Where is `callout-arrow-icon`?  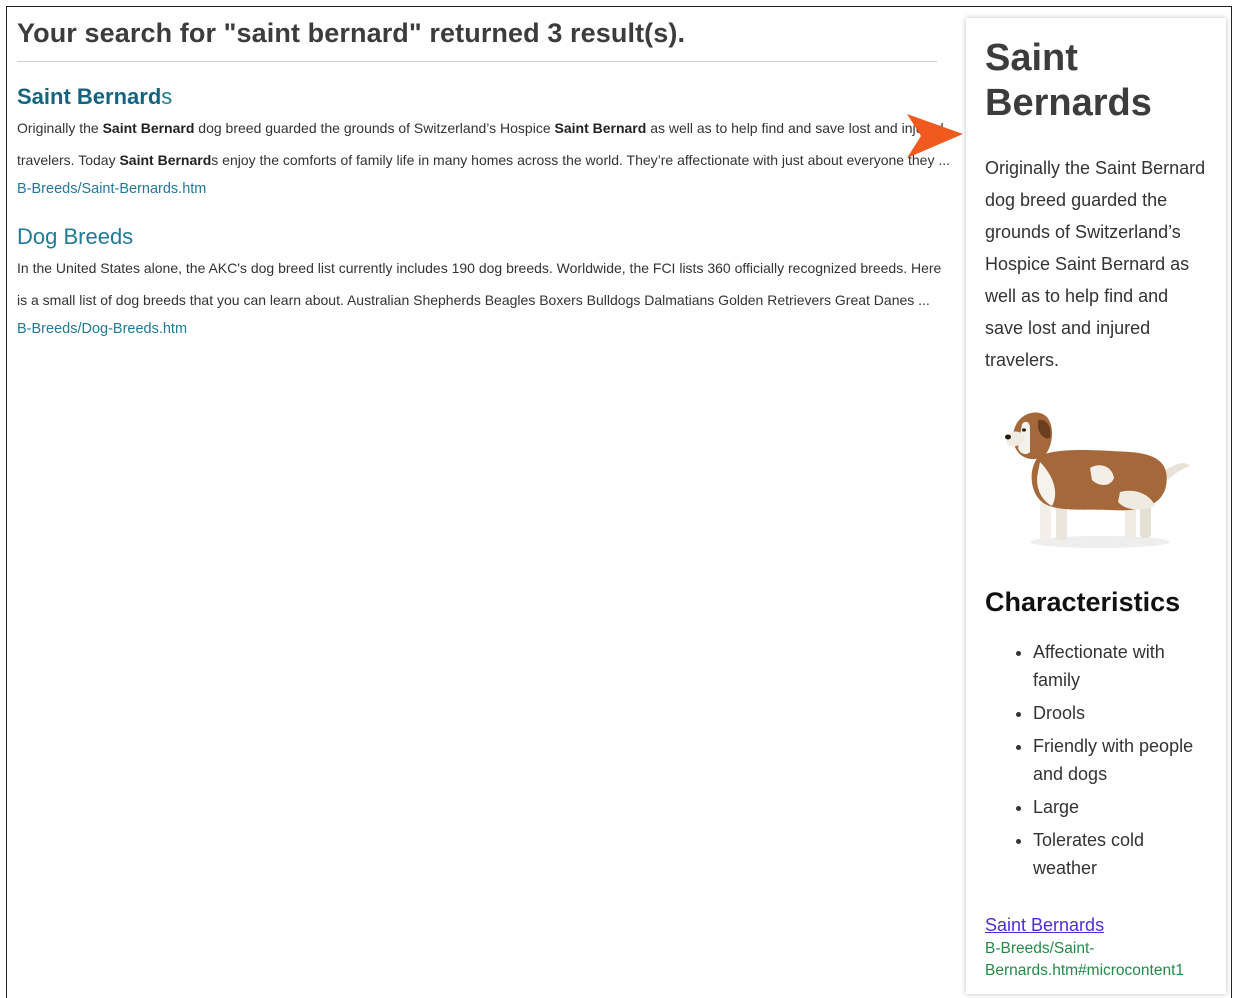 callout-arrow-icon is located at coordinates (935, 136).